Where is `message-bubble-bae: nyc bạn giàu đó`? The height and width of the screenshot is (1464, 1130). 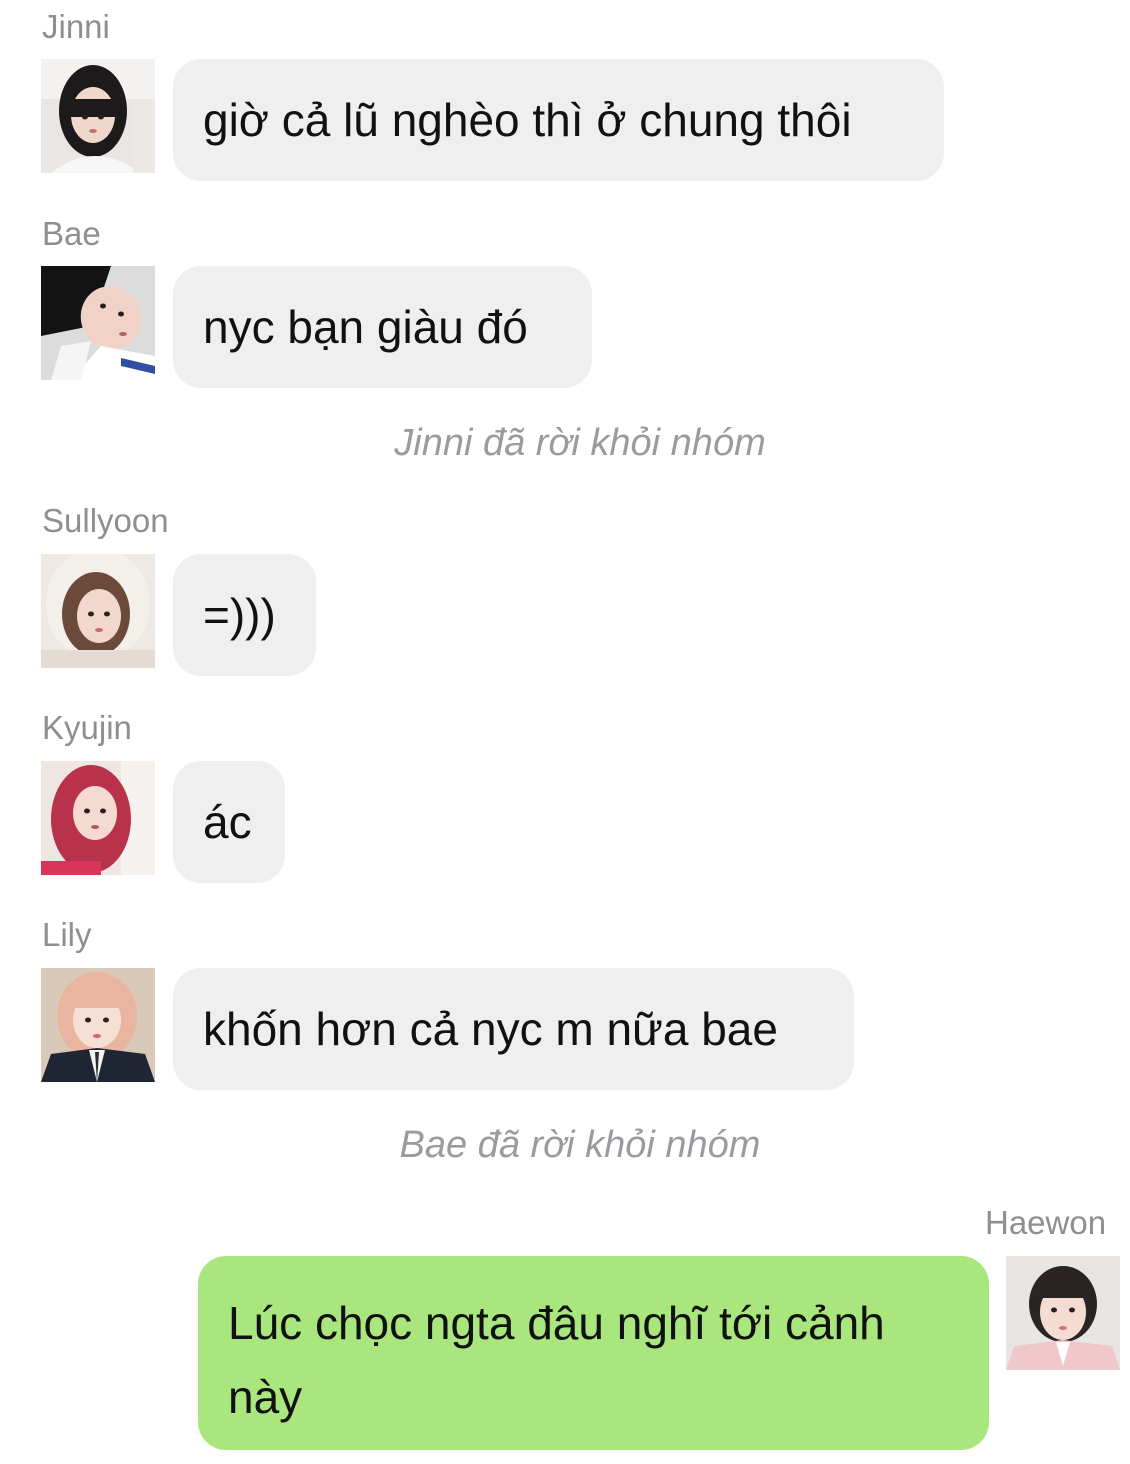 message-bubble-bae: nyc bạn giàu đó is located at coordinates (382, 327).